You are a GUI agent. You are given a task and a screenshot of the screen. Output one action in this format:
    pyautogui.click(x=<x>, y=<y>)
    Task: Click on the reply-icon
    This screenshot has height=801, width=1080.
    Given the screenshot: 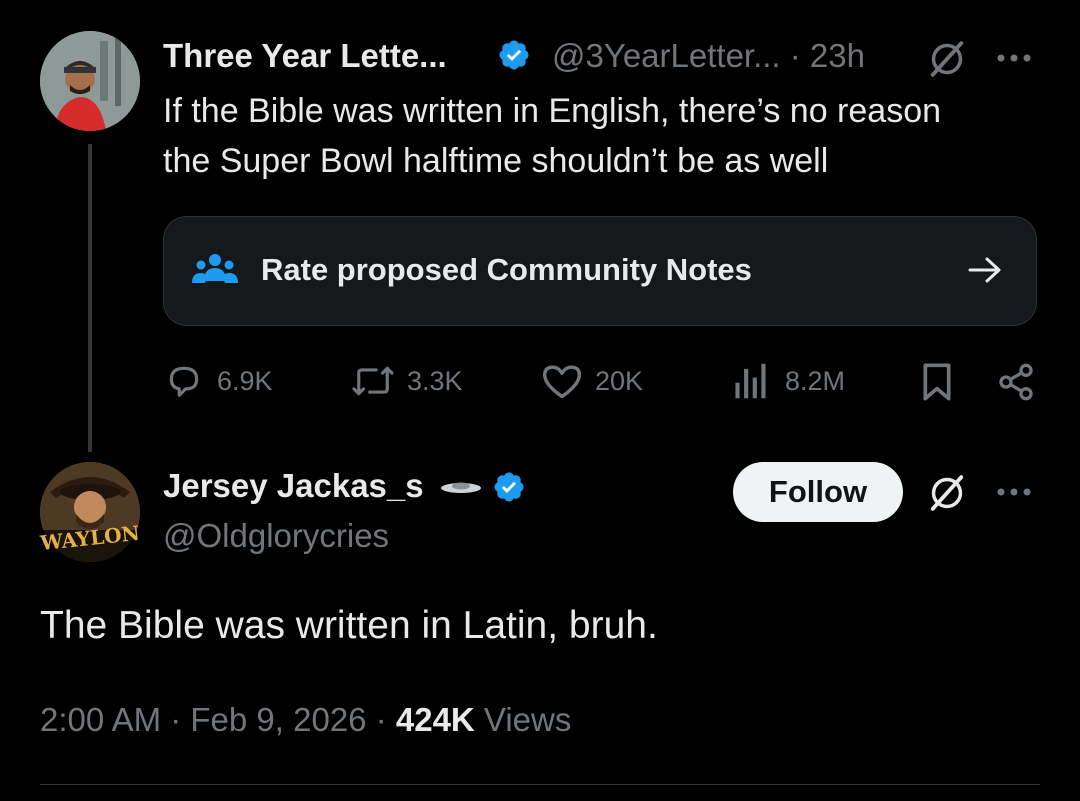 What is the action you would take?
    pyautogui.click(x=184, y=381)
    